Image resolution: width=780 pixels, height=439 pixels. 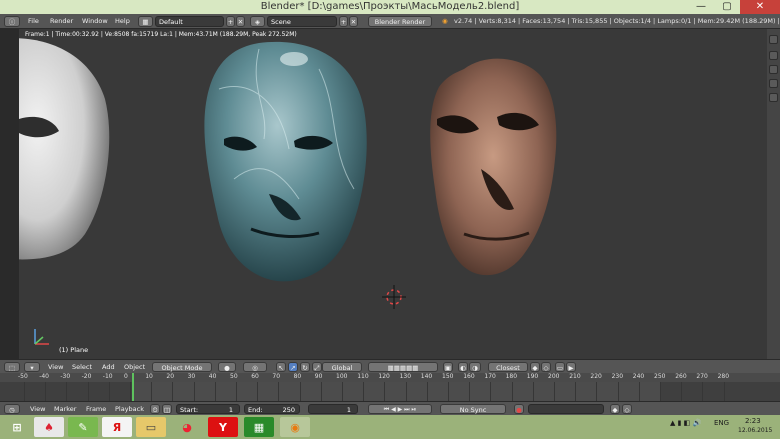 I want to click on timeline-menu-marker: Marker, so click(x=65, y=409).